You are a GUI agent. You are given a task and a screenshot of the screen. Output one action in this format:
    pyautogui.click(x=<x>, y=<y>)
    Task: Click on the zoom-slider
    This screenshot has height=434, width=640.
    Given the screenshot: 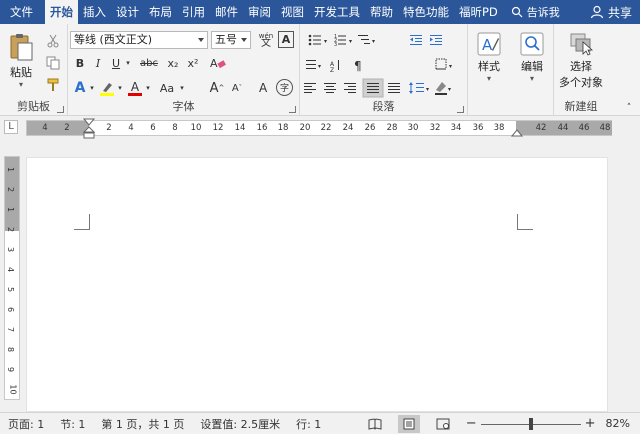 What is the action you would take?
    pyautogui.click(x=530, y=424)
    